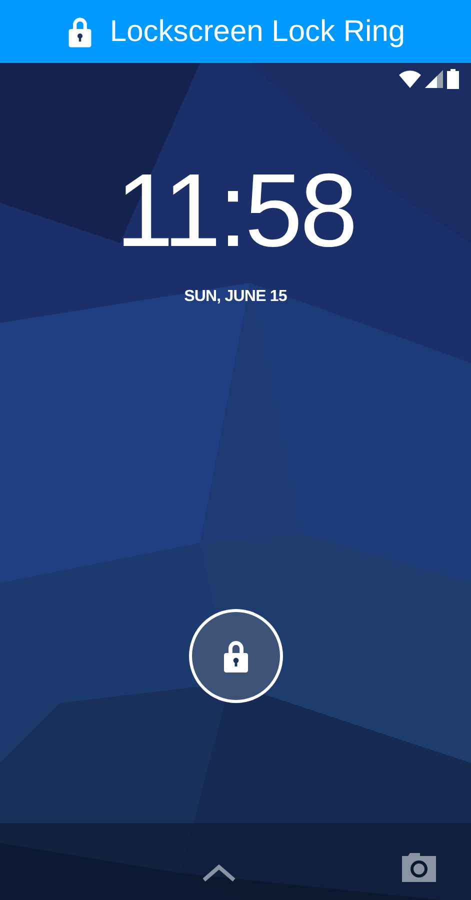  Describe the element at coordinates (236, 211) in the screenshot. I see `clock-time: 11:58` at that location.